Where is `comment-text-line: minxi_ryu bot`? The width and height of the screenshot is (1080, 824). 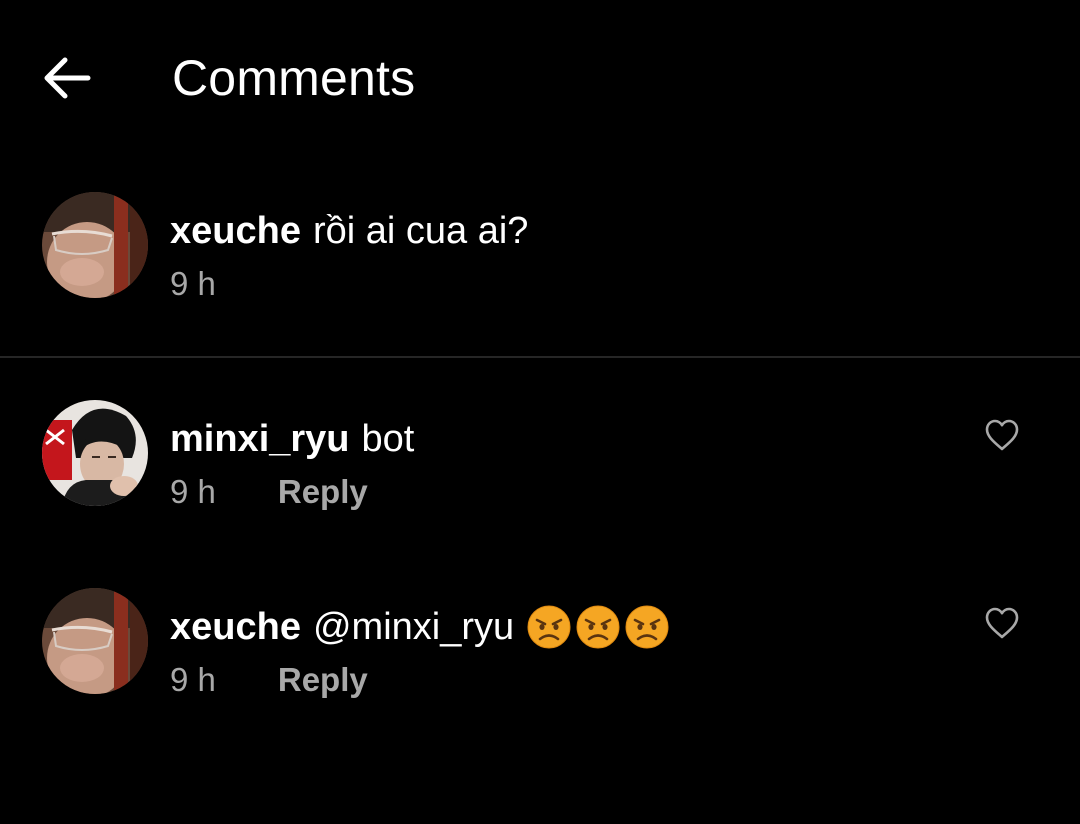 comment-text-line: minxi_ryu bot is located at coordinates (292, 439).